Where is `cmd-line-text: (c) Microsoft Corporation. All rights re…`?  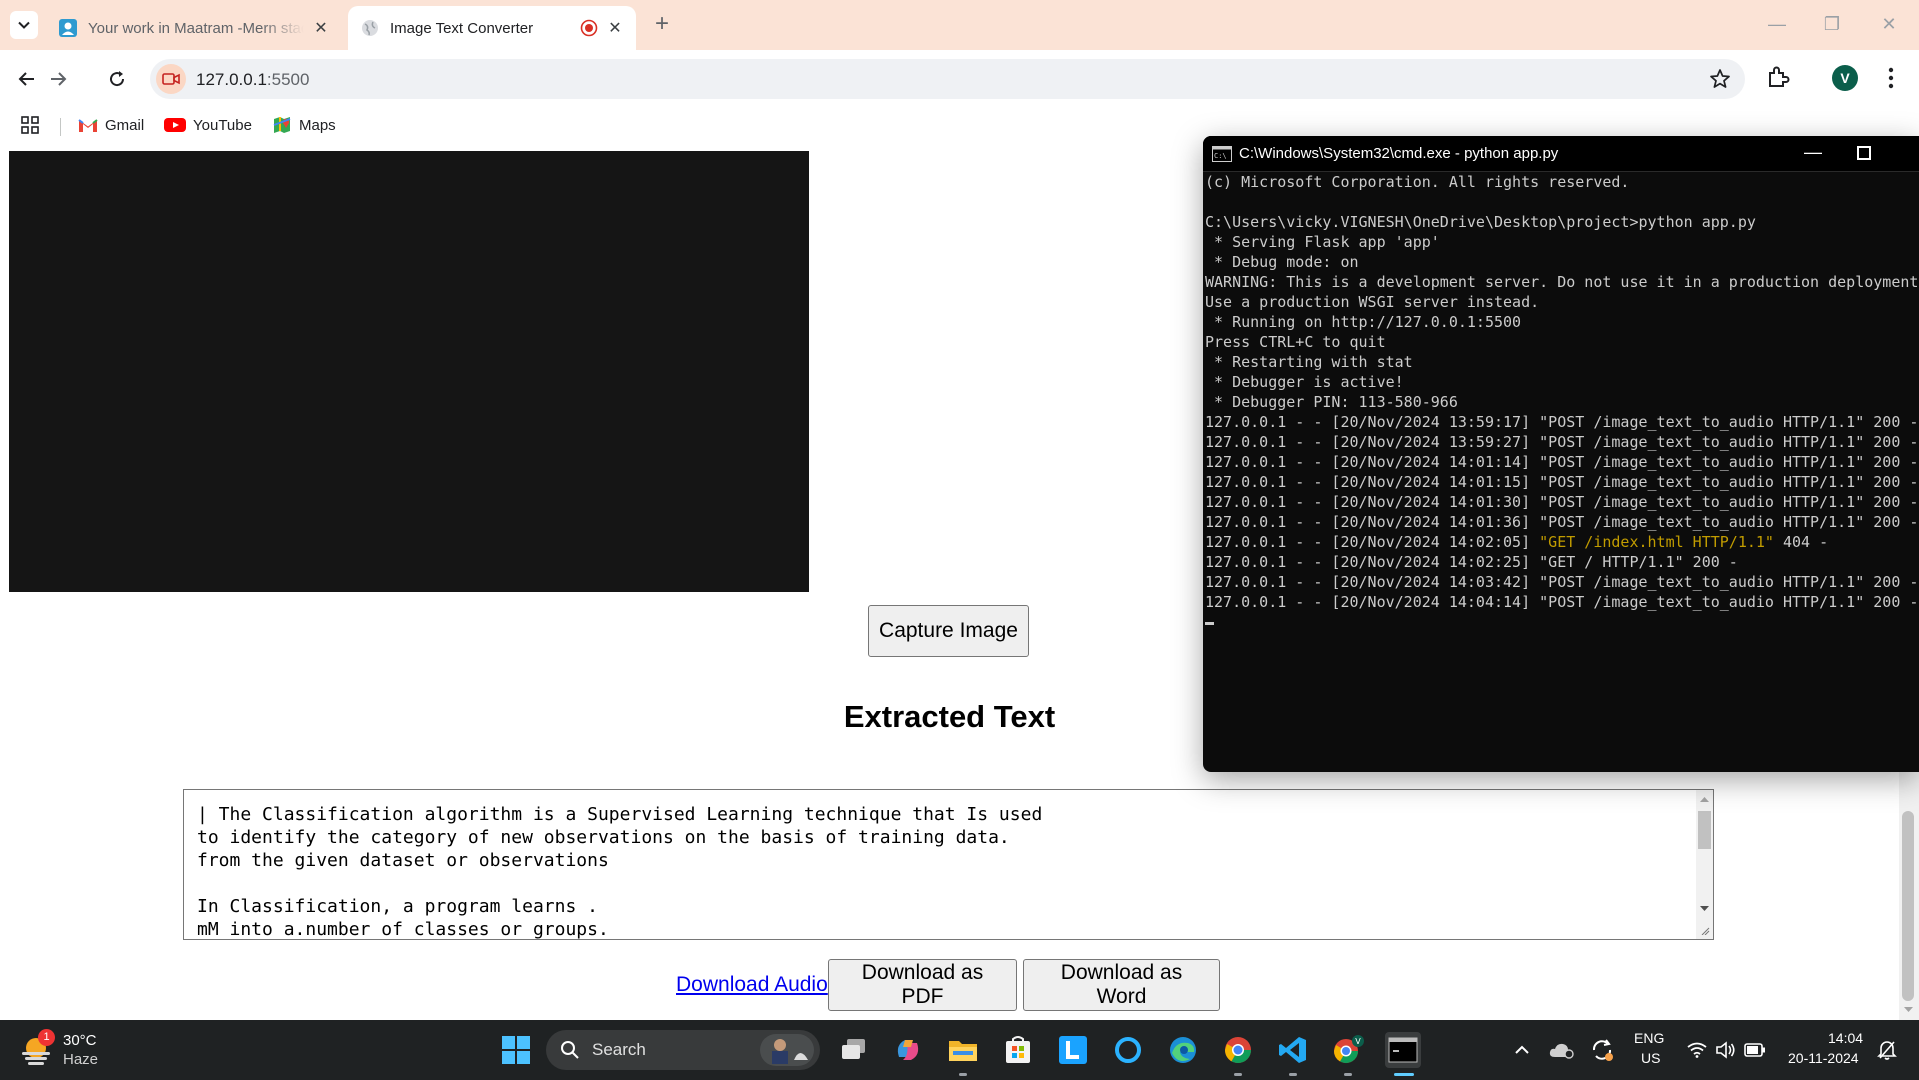 cmd-line-text: (c) Microsoft Corporation. All rights re… is located at coordinates (1417, 182).